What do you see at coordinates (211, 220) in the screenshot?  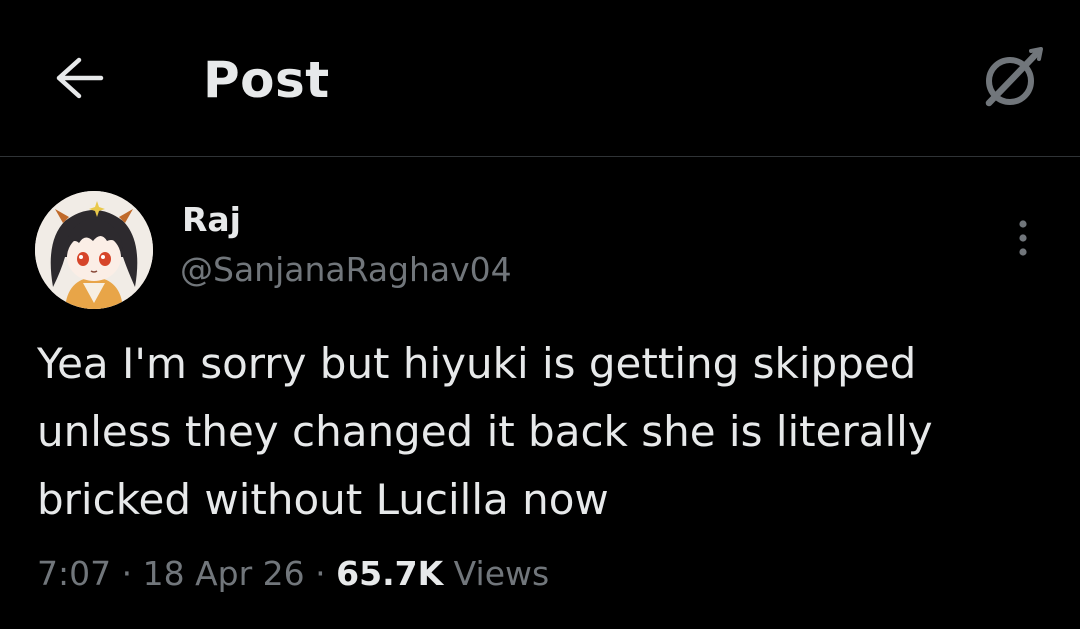 I see `author-name: Raj` at bounding box center [211, 220].